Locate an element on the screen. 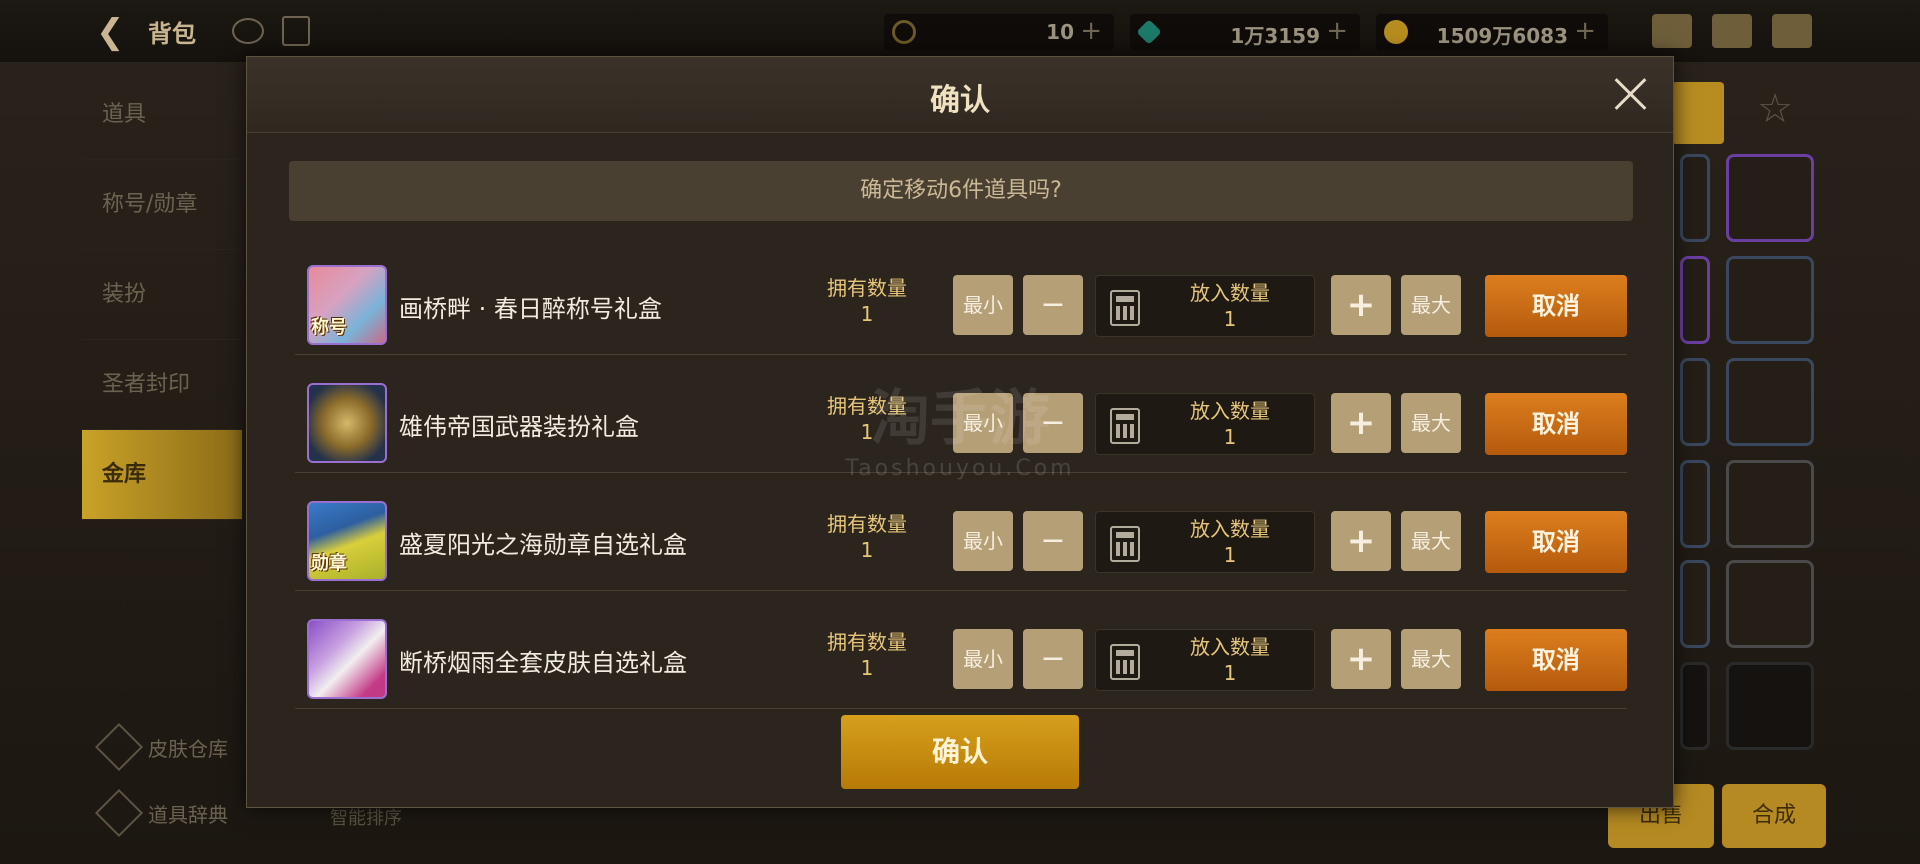 The height and width of the screenshot is (864, 1920). currency-value: 1509万6083 is located at coordinates (1502, 36).